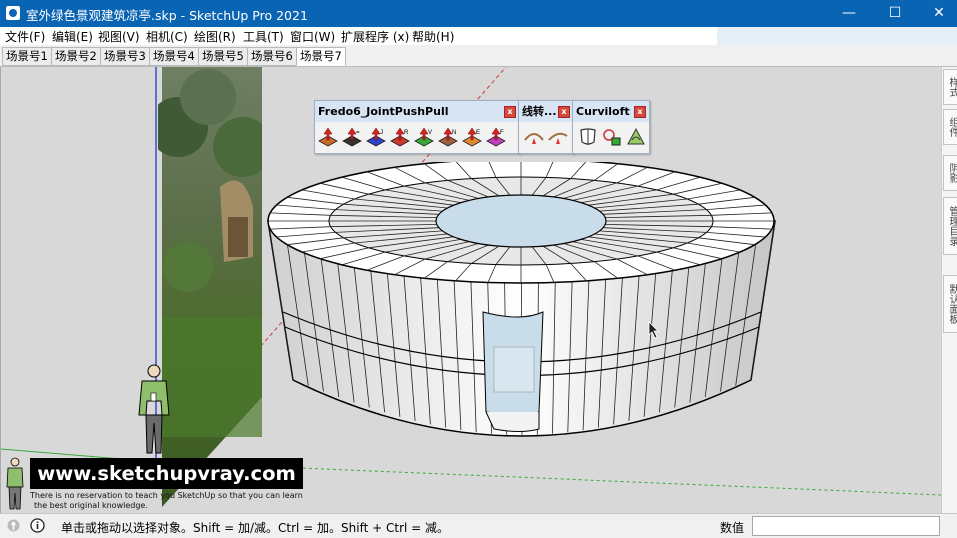 The width and height of the screenshot is (957, 538). I want to click on icon-label: V, so click(430, 133).